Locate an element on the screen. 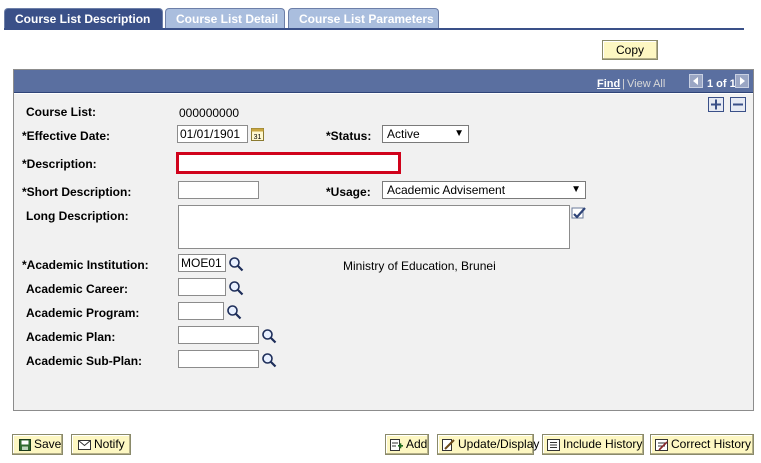 This screenshot has width=761, height=463. delete-row-icon is located at coordinates (738, 104).